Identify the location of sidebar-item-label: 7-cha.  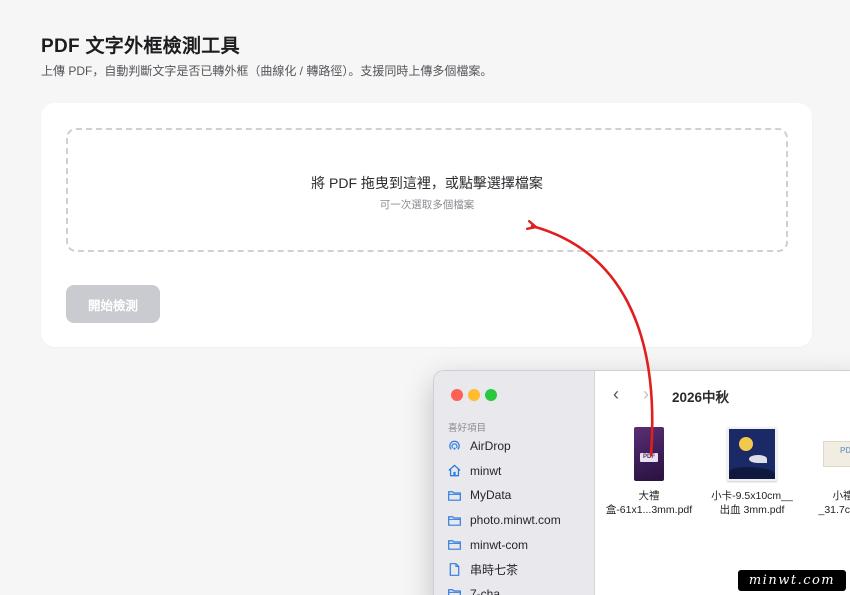
(485, 590).